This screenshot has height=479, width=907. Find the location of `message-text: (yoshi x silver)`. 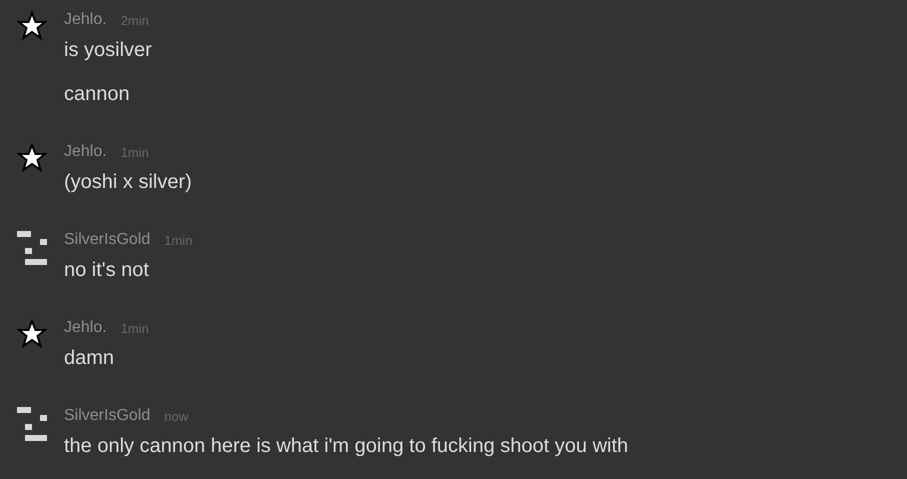

message-text: (yoshi x silver) is located at coordinates (128, 182).